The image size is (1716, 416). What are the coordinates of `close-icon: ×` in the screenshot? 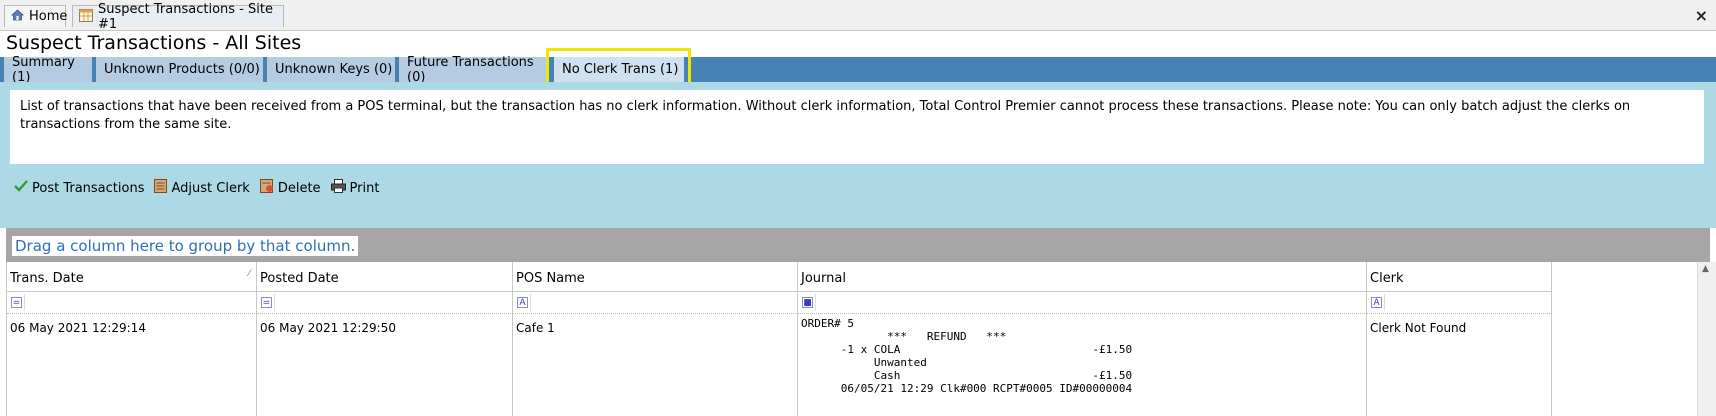 It's located at (1701, 15).